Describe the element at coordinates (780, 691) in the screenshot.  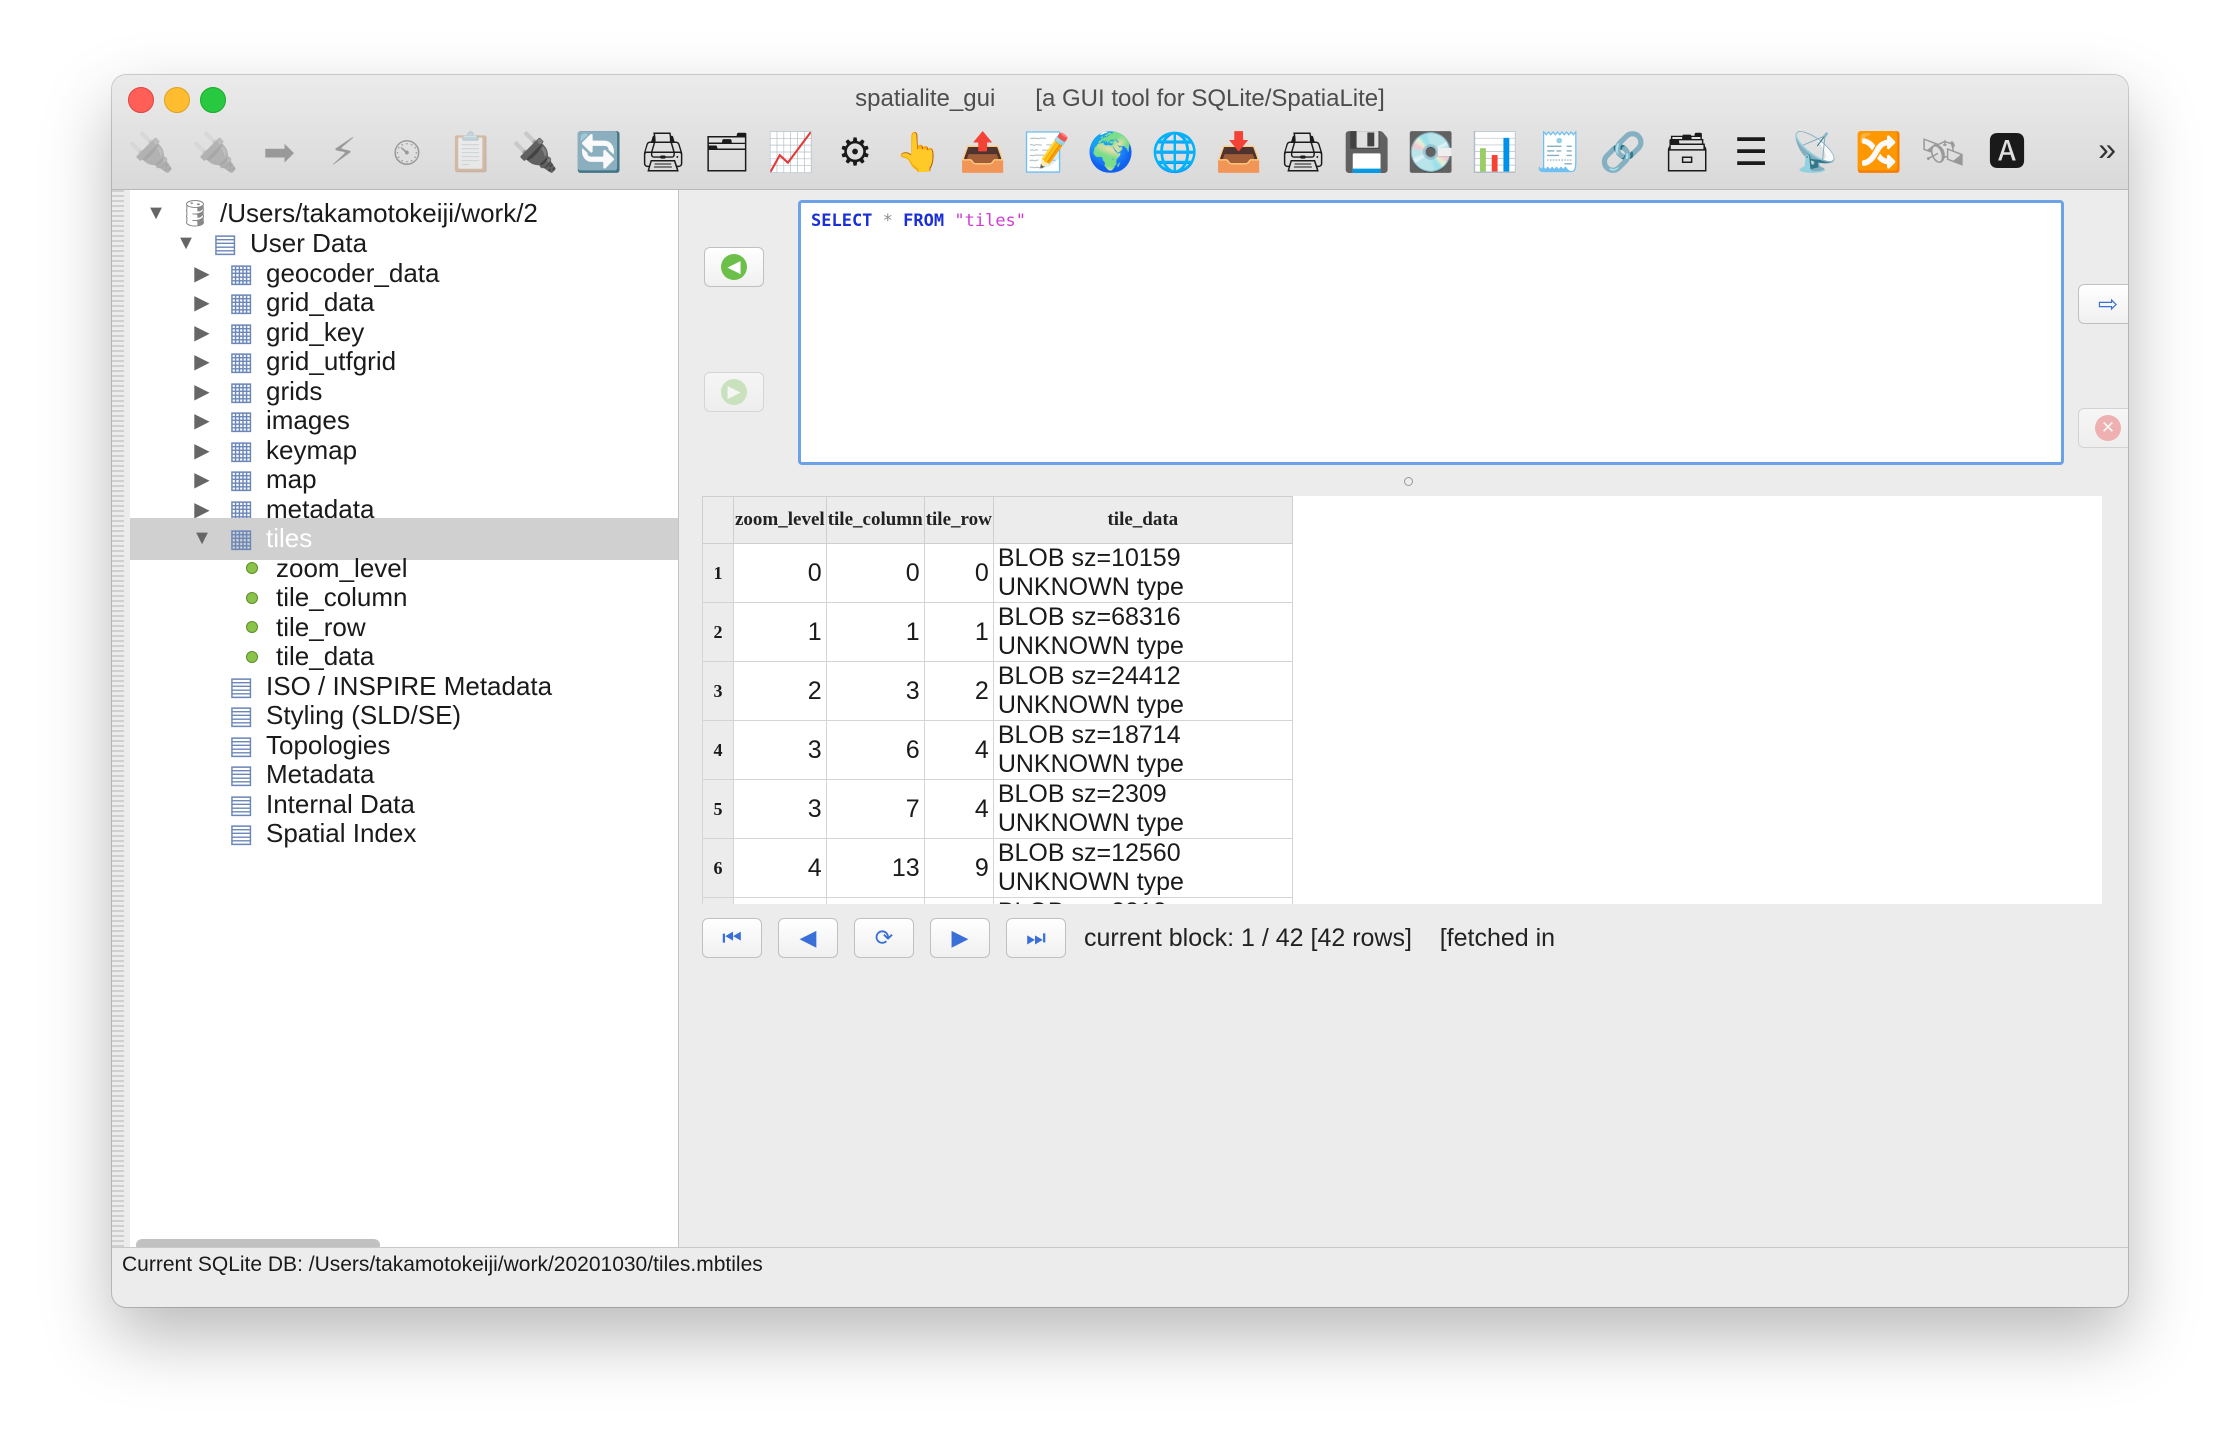
I see `cell-zoom-level: 2` at that location.